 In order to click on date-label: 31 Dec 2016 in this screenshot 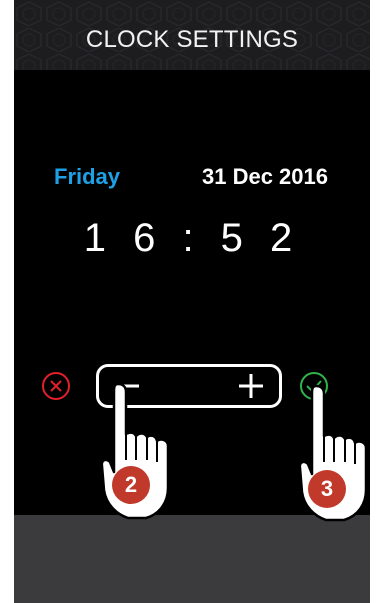, I will do `click(265, 176)`.